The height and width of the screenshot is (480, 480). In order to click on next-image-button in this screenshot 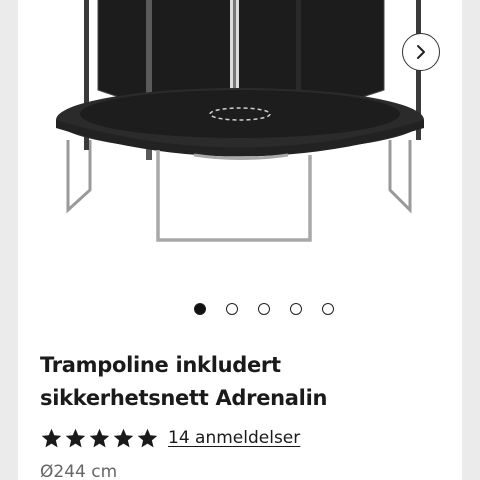, I will do `click(421, 52)`.